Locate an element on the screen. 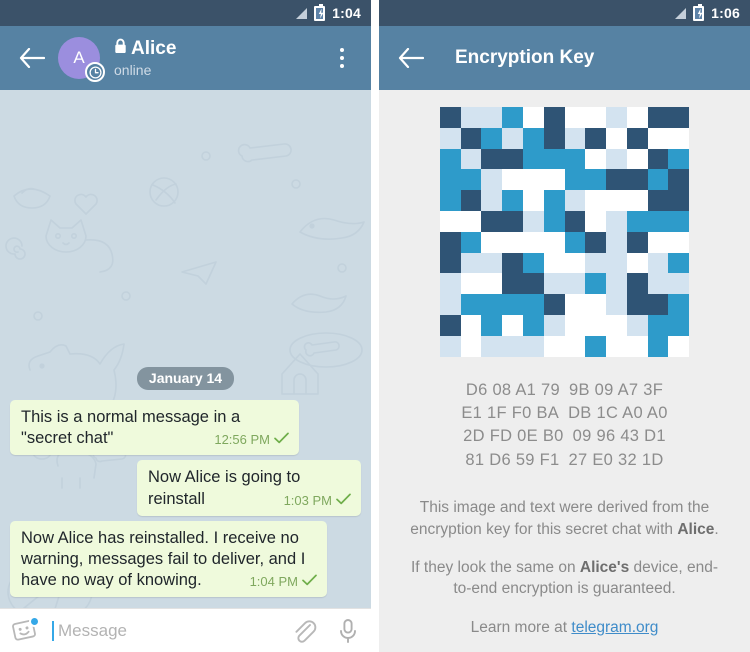 The image size is (750, 652). date-separator-label: January 14 is located at coordinates (185, 379).